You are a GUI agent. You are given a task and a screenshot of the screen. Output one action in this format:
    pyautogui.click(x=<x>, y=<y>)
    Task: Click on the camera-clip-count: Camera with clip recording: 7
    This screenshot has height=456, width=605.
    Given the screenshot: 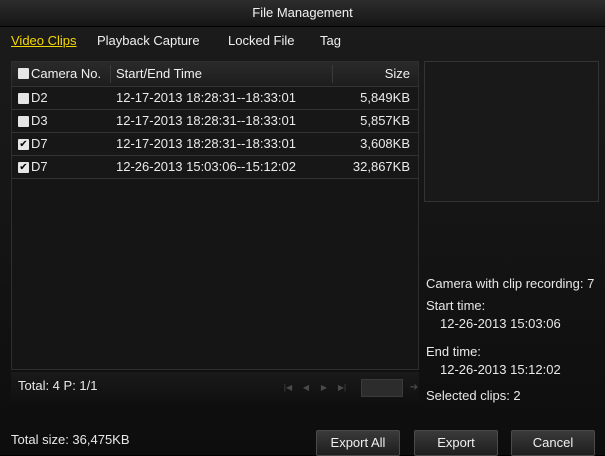 What is the action you would take?
    pyautogui.click(x=510, y=283)
    